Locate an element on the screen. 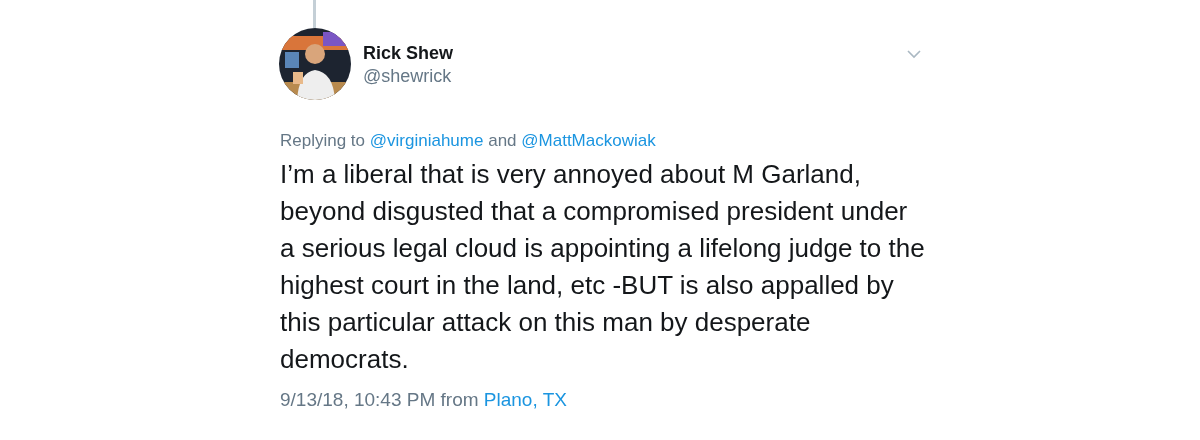 This screenshot has height=440, width=1200. mention-link: @MattMackowiak is located at coordinates (588, 140).